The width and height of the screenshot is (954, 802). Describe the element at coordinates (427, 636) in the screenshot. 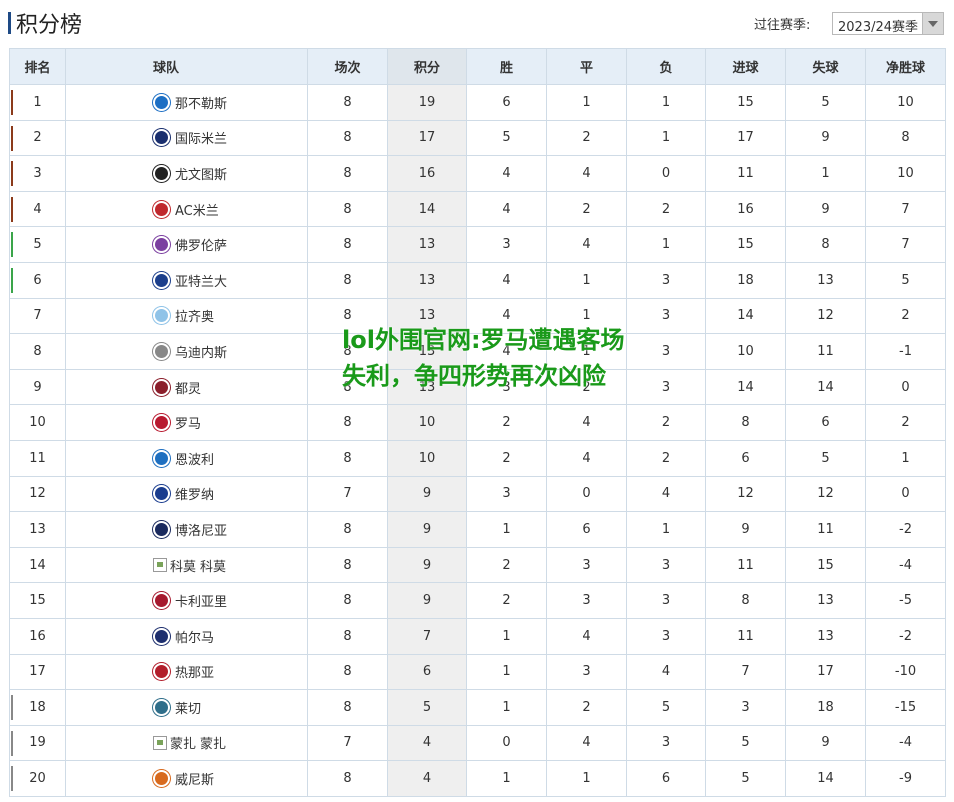

I see `points-cell: 7` at that location.